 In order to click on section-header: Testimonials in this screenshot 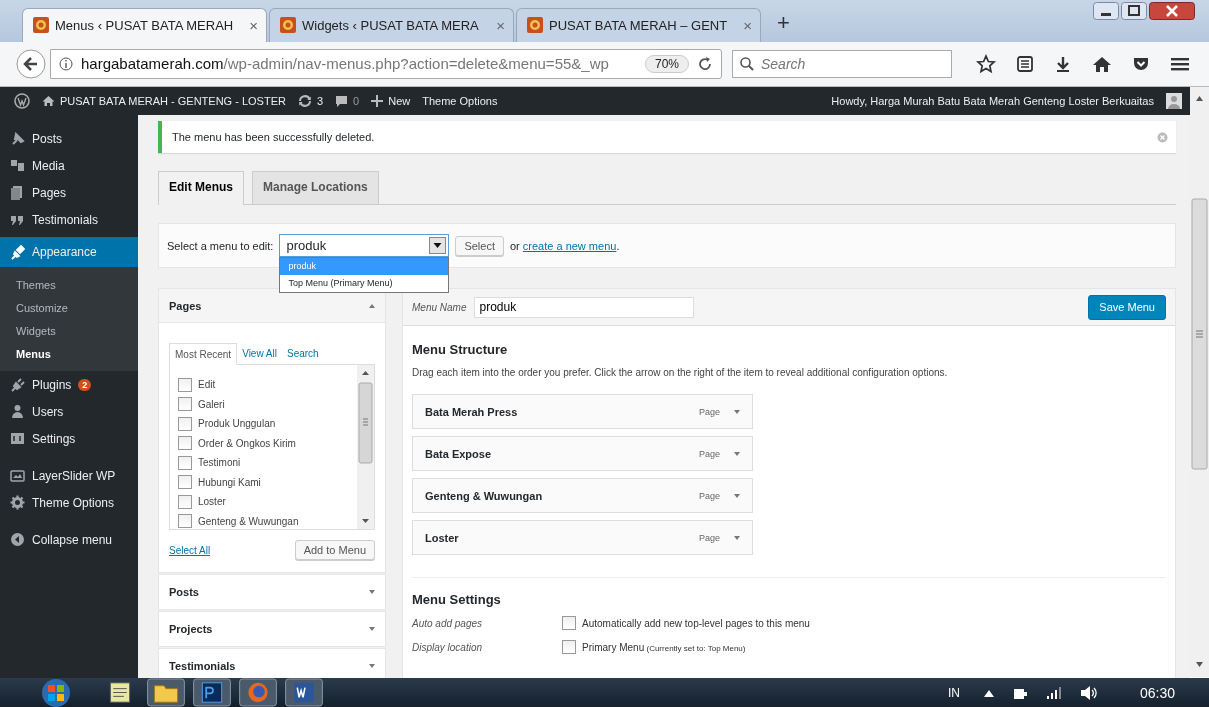, I will do `click(272, 663)`.